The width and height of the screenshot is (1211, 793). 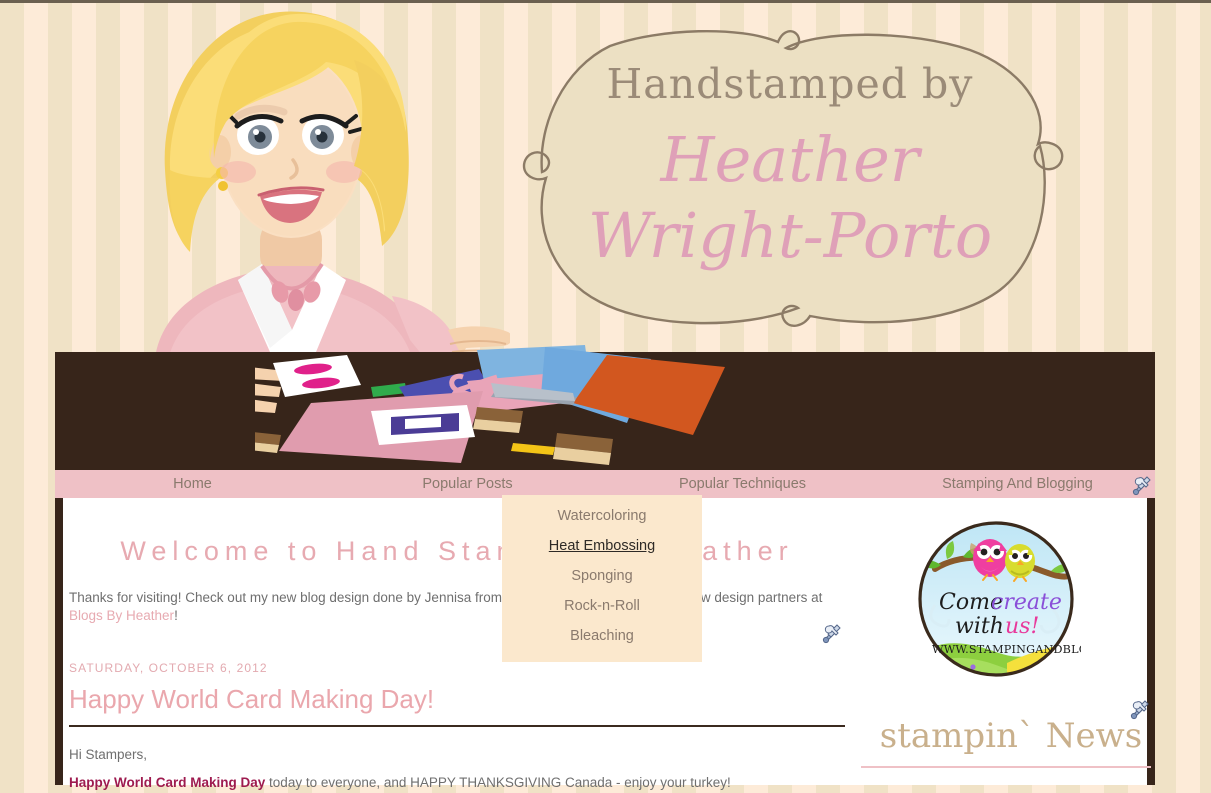 I want to click on dropdown-item-sponging: Sponging, so click(x=602, y=576).